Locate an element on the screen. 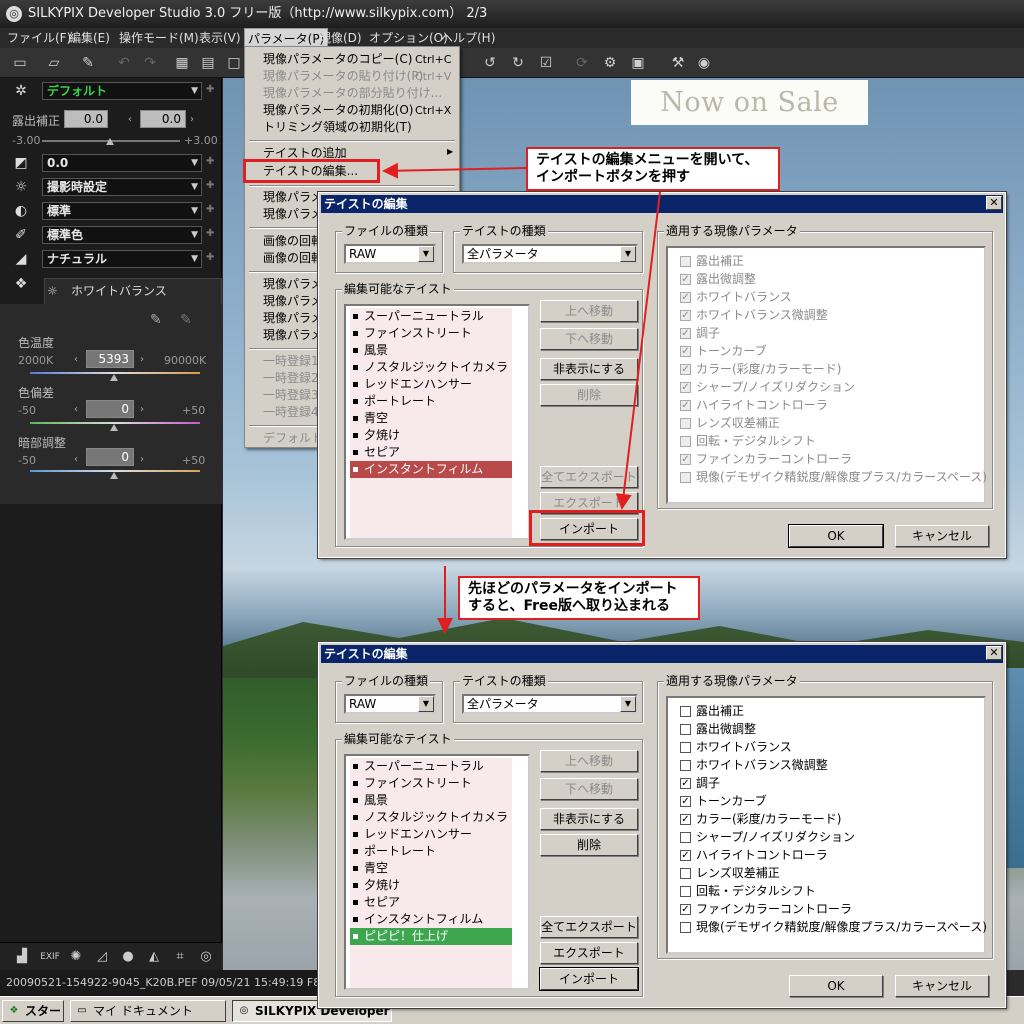 The image size is (1024, 1024). menu-item-temp-4: 一時登録4 is located at coordinates (291, 412).